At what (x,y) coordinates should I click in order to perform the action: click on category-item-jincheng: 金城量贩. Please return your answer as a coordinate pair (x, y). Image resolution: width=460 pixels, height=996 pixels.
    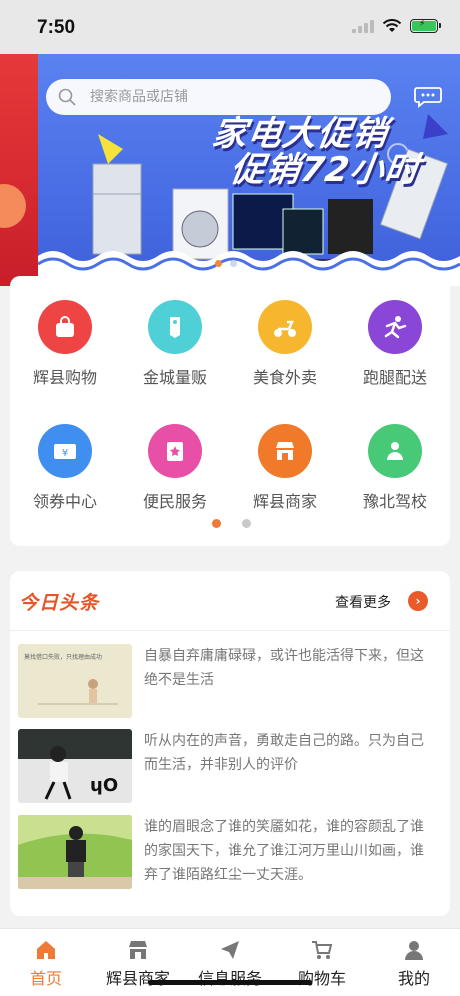
    Looking at the image, I should click on (175, 344).